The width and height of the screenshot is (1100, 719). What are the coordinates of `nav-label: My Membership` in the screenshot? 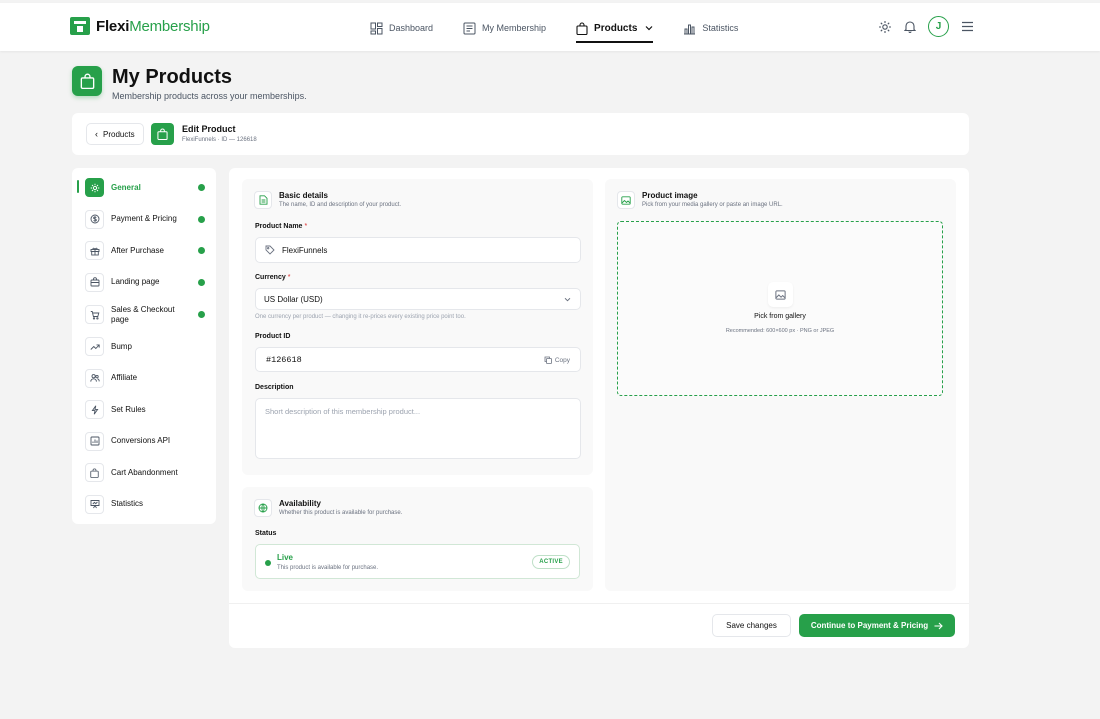 It's located at (514, 28).